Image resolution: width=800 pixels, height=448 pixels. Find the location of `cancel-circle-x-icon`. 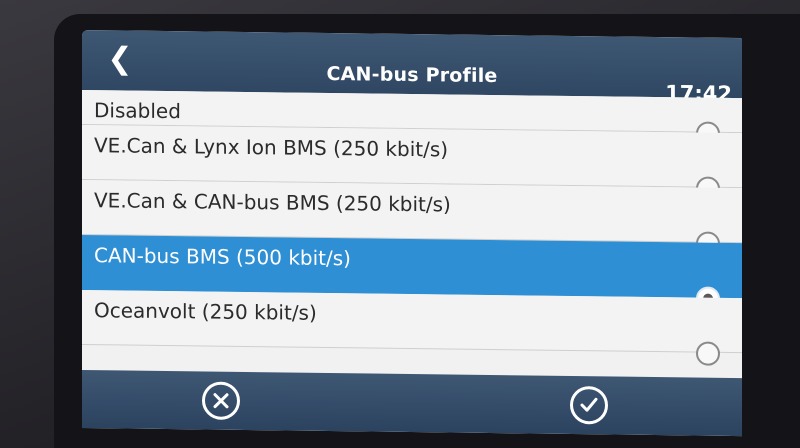

cancel-circle-x-icon is located at coordinates (221, 401).